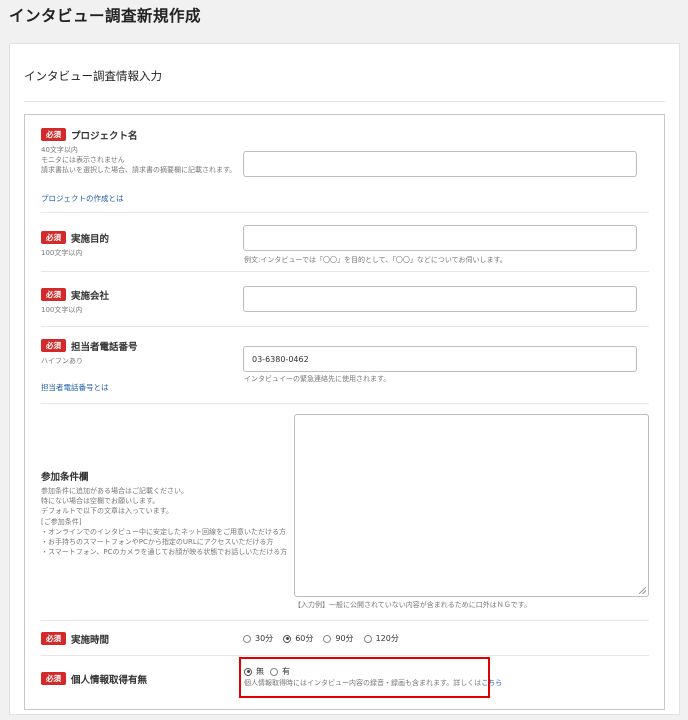 Image resolution: width=688 pixels, height=720 pixels. What do you see at coordinates (62, 253) in the screenshot?
I see `purpose-hint: 100文字以内` at bounding box center [62, 253].